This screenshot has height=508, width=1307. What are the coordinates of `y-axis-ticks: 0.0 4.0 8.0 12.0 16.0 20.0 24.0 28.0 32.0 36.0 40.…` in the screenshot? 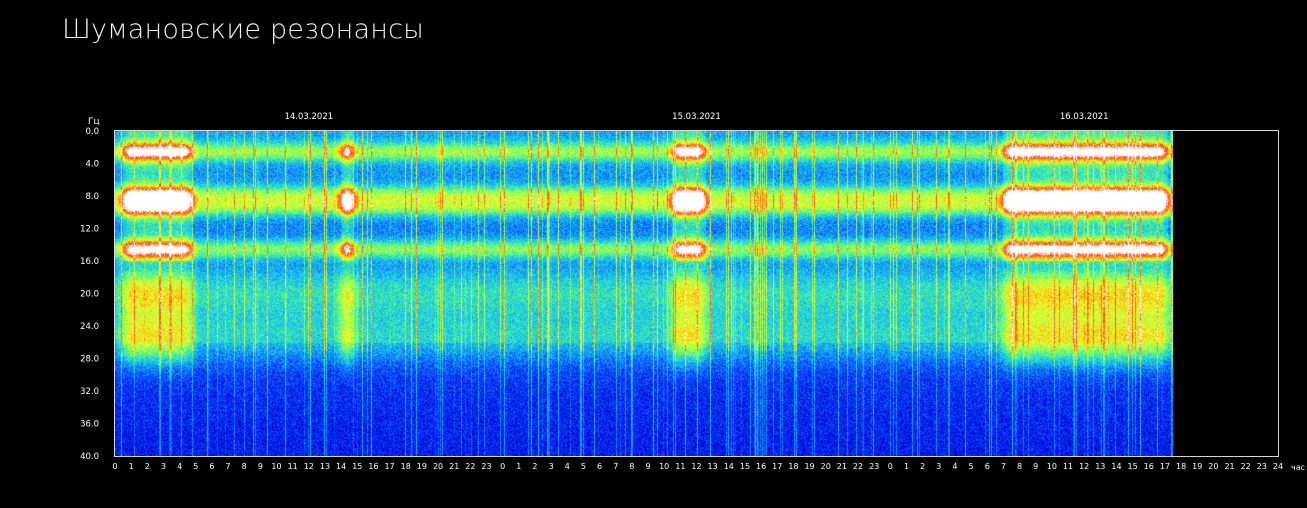 It's located at (89, 294).